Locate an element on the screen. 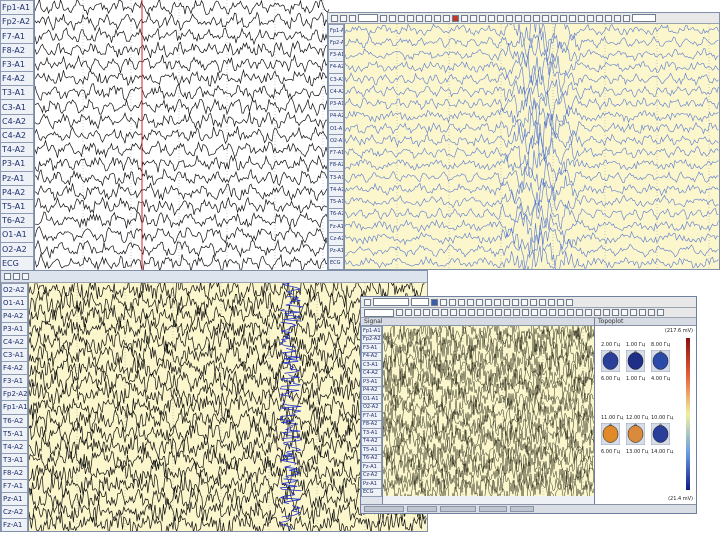  channel-label: Cz-A2 is located at coordinates (14, 511).